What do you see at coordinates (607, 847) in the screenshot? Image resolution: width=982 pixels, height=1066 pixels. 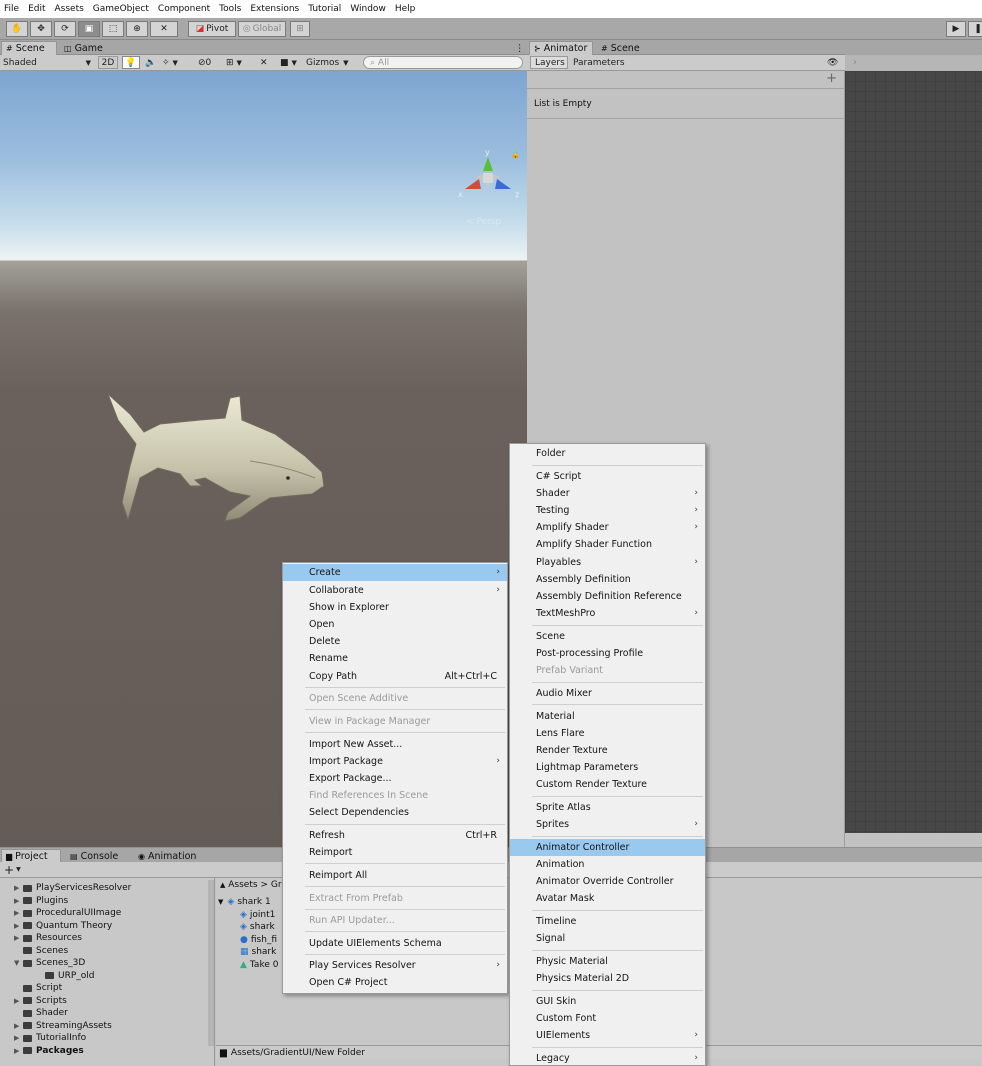 I see `menu-item-animator-controller: Animator Controller` at bounding box center [607, 847].